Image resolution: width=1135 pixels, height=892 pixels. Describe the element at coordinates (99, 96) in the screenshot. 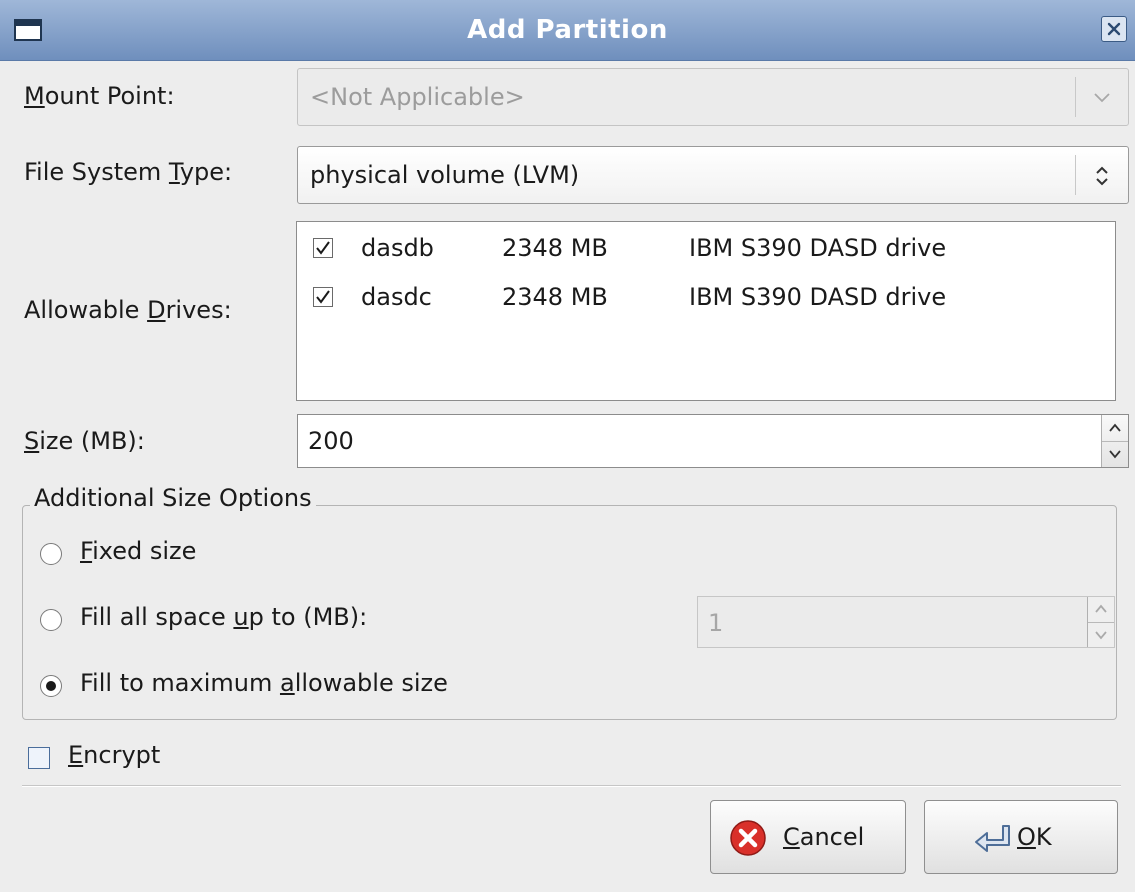

I see `mount-point-label: Mount Point:` at that location.